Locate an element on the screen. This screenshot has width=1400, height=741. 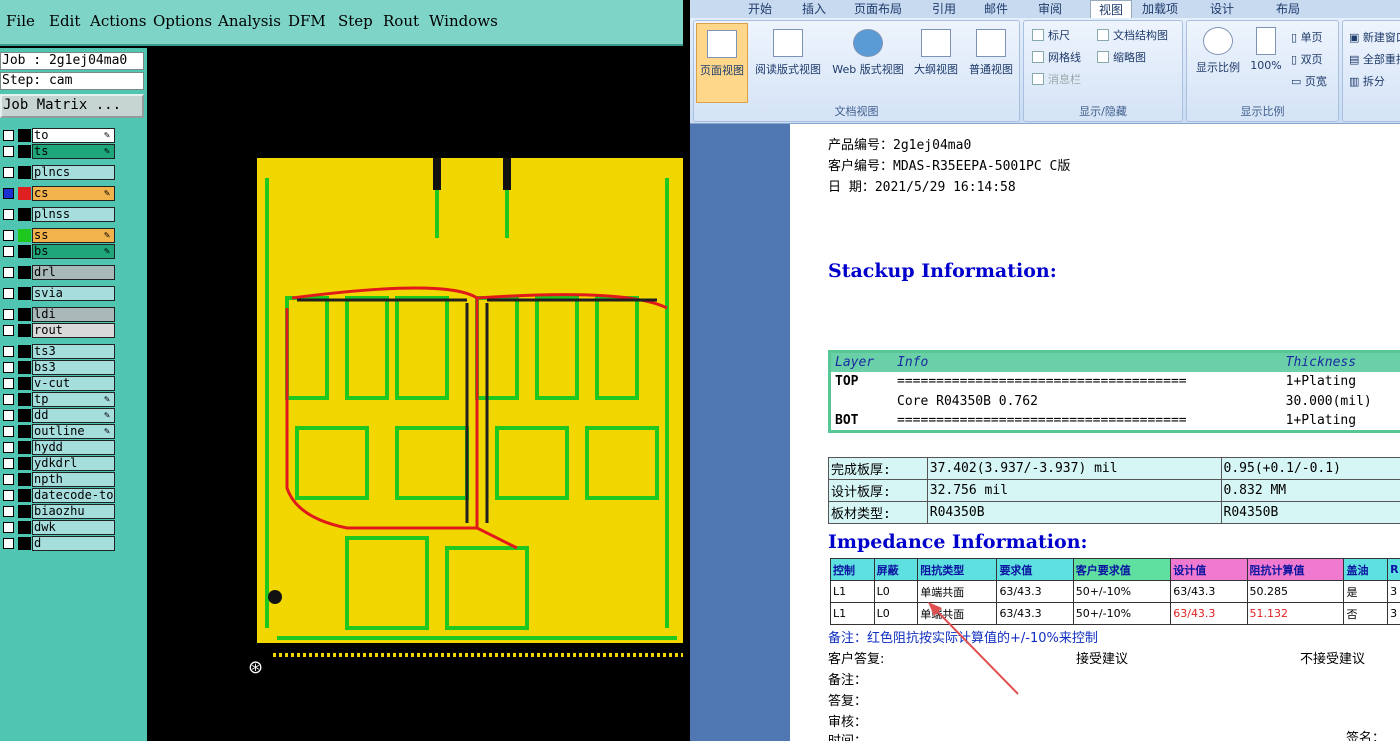
menu-analysis: Analysis is located at coordinates (249, 21).